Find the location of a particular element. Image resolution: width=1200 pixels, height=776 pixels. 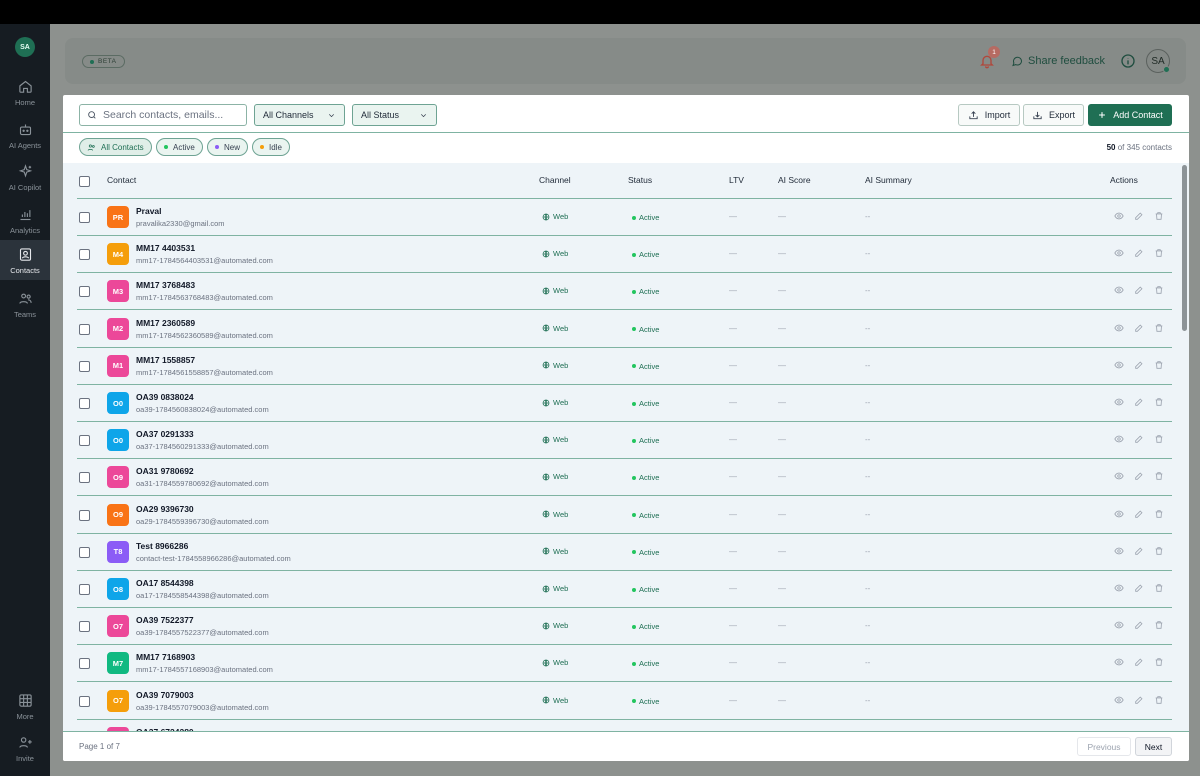

previous-button: Previous is located at coordinates (1104, 746).